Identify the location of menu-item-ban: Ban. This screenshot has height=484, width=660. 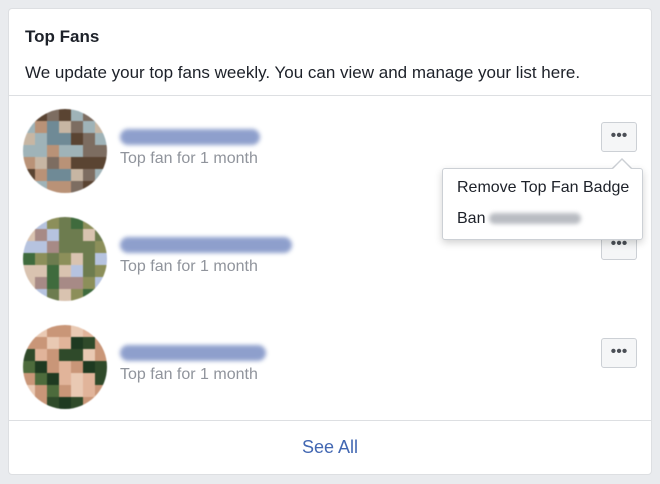
(519, 219).